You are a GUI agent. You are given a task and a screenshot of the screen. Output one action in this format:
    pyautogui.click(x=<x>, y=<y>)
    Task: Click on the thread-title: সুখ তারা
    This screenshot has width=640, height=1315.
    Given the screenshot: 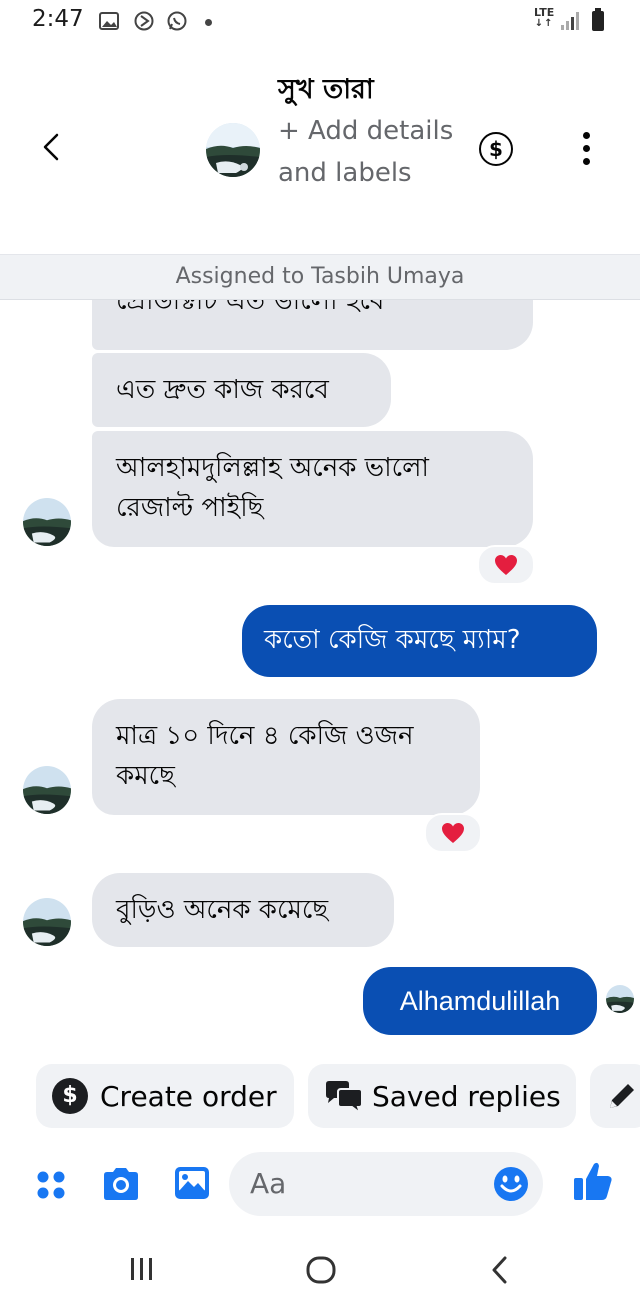 What is the action you would take?
    pyautogui.click(x=326, y=91)
    